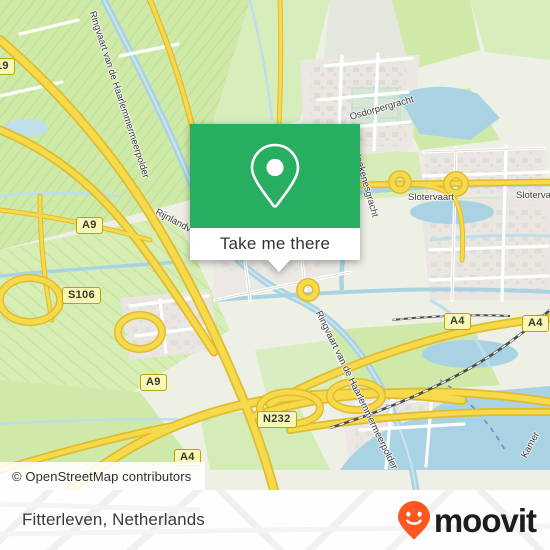 Image resolution: width=550 pixels, height=550 pixels. I want to click on popup-icon-panel, so click(275, 176).